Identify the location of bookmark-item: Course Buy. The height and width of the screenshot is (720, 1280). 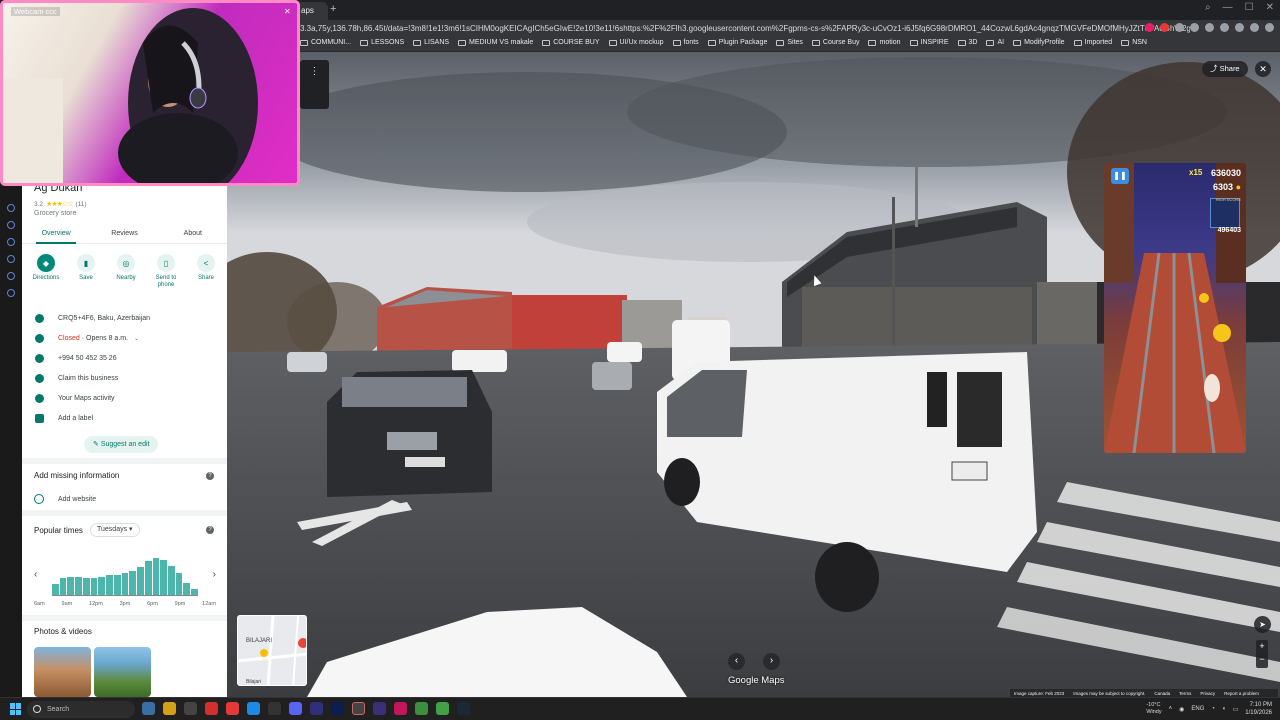
(835, 42).